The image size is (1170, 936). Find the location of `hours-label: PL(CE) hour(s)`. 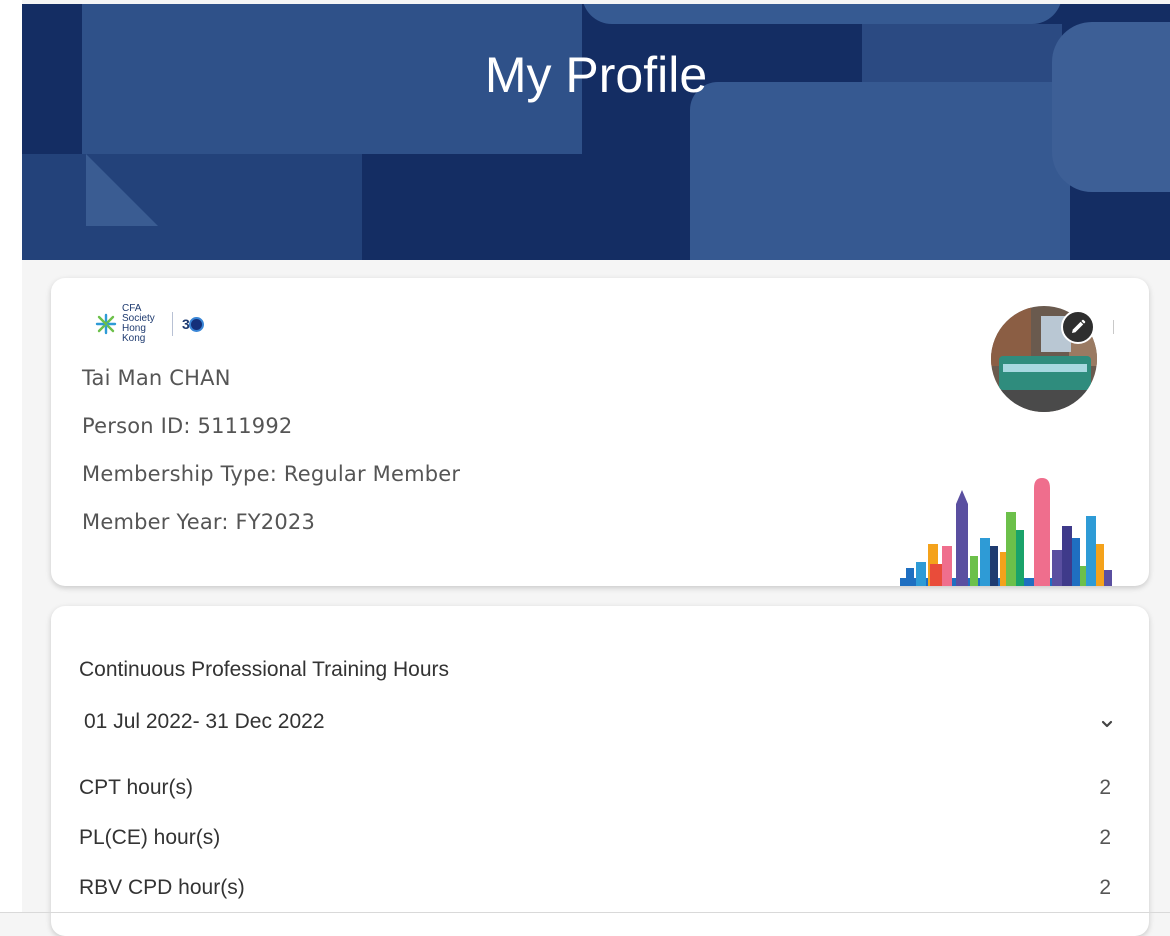

hours-label: PL(CE) hour(s) is located at coordinates (150, 837).